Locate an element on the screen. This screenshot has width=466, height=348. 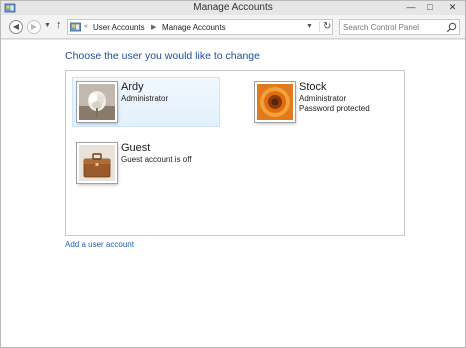
breadcrumb-manage-accounts: Manage Accounts is located at coordinates (194, 27).